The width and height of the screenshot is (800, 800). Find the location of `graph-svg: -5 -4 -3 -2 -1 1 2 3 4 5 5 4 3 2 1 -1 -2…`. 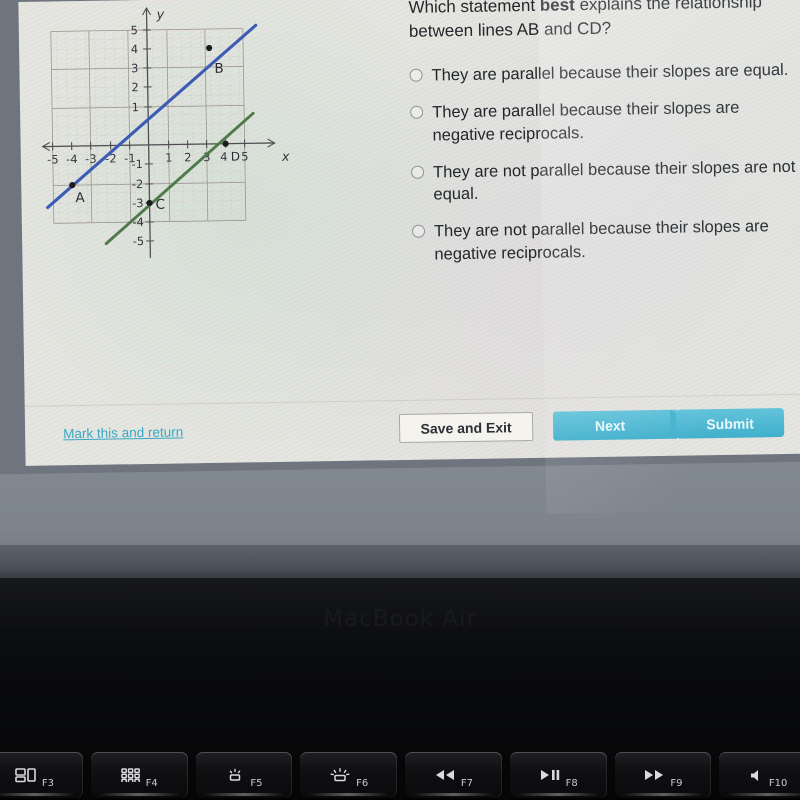

graph-svg: -5 -4 -3 -2 -1 1 2 3 4 5 5 4 3 2 1 -1 -2… is located at coordinates (165, 132).